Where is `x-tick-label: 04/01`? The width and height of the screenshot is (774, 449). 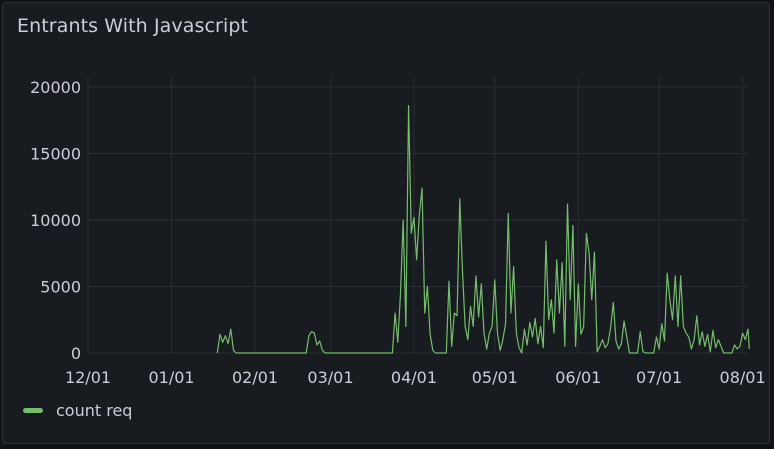 x-tick-label: 04/01 is located at coordinates (414, 377).